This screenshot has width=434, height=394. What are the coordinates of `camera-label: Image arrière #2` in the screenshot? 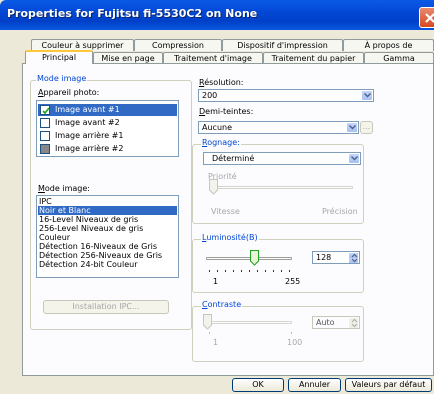 It's located at (89, 148).